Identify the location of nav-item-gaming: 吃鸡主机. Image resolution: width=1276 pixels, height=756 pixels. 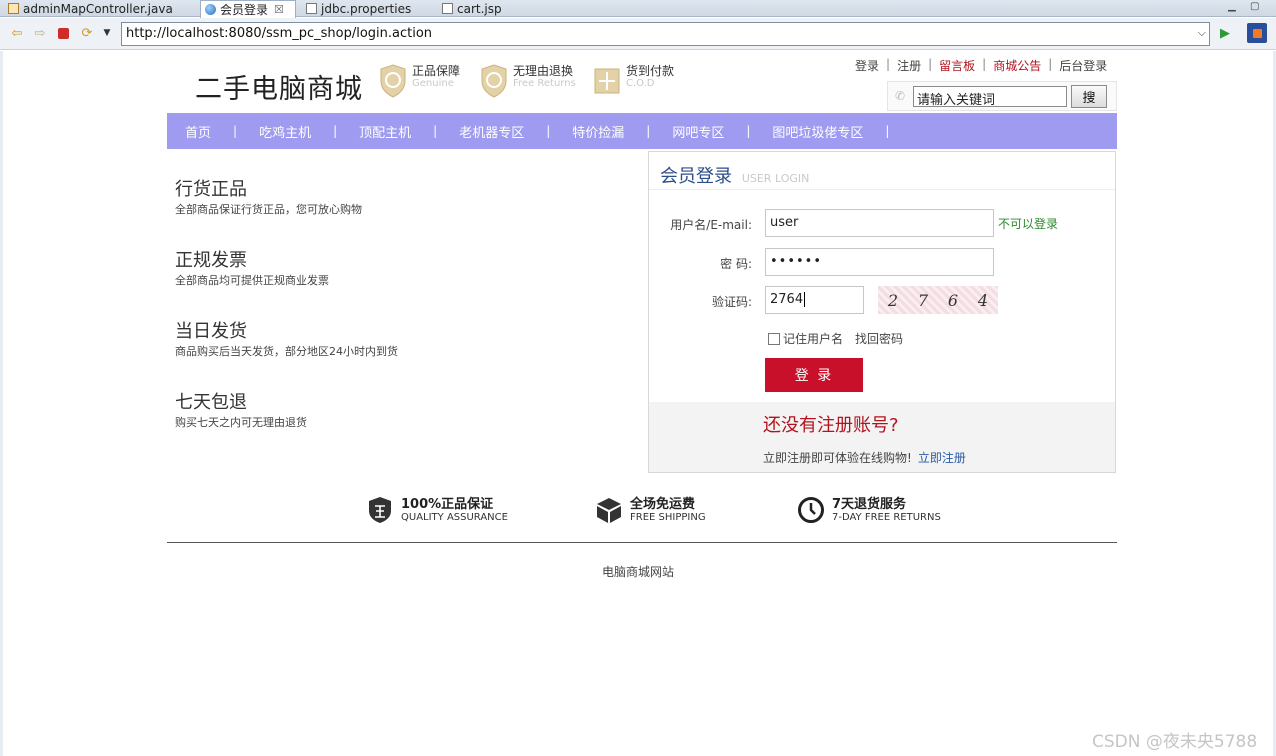
(285, 131).